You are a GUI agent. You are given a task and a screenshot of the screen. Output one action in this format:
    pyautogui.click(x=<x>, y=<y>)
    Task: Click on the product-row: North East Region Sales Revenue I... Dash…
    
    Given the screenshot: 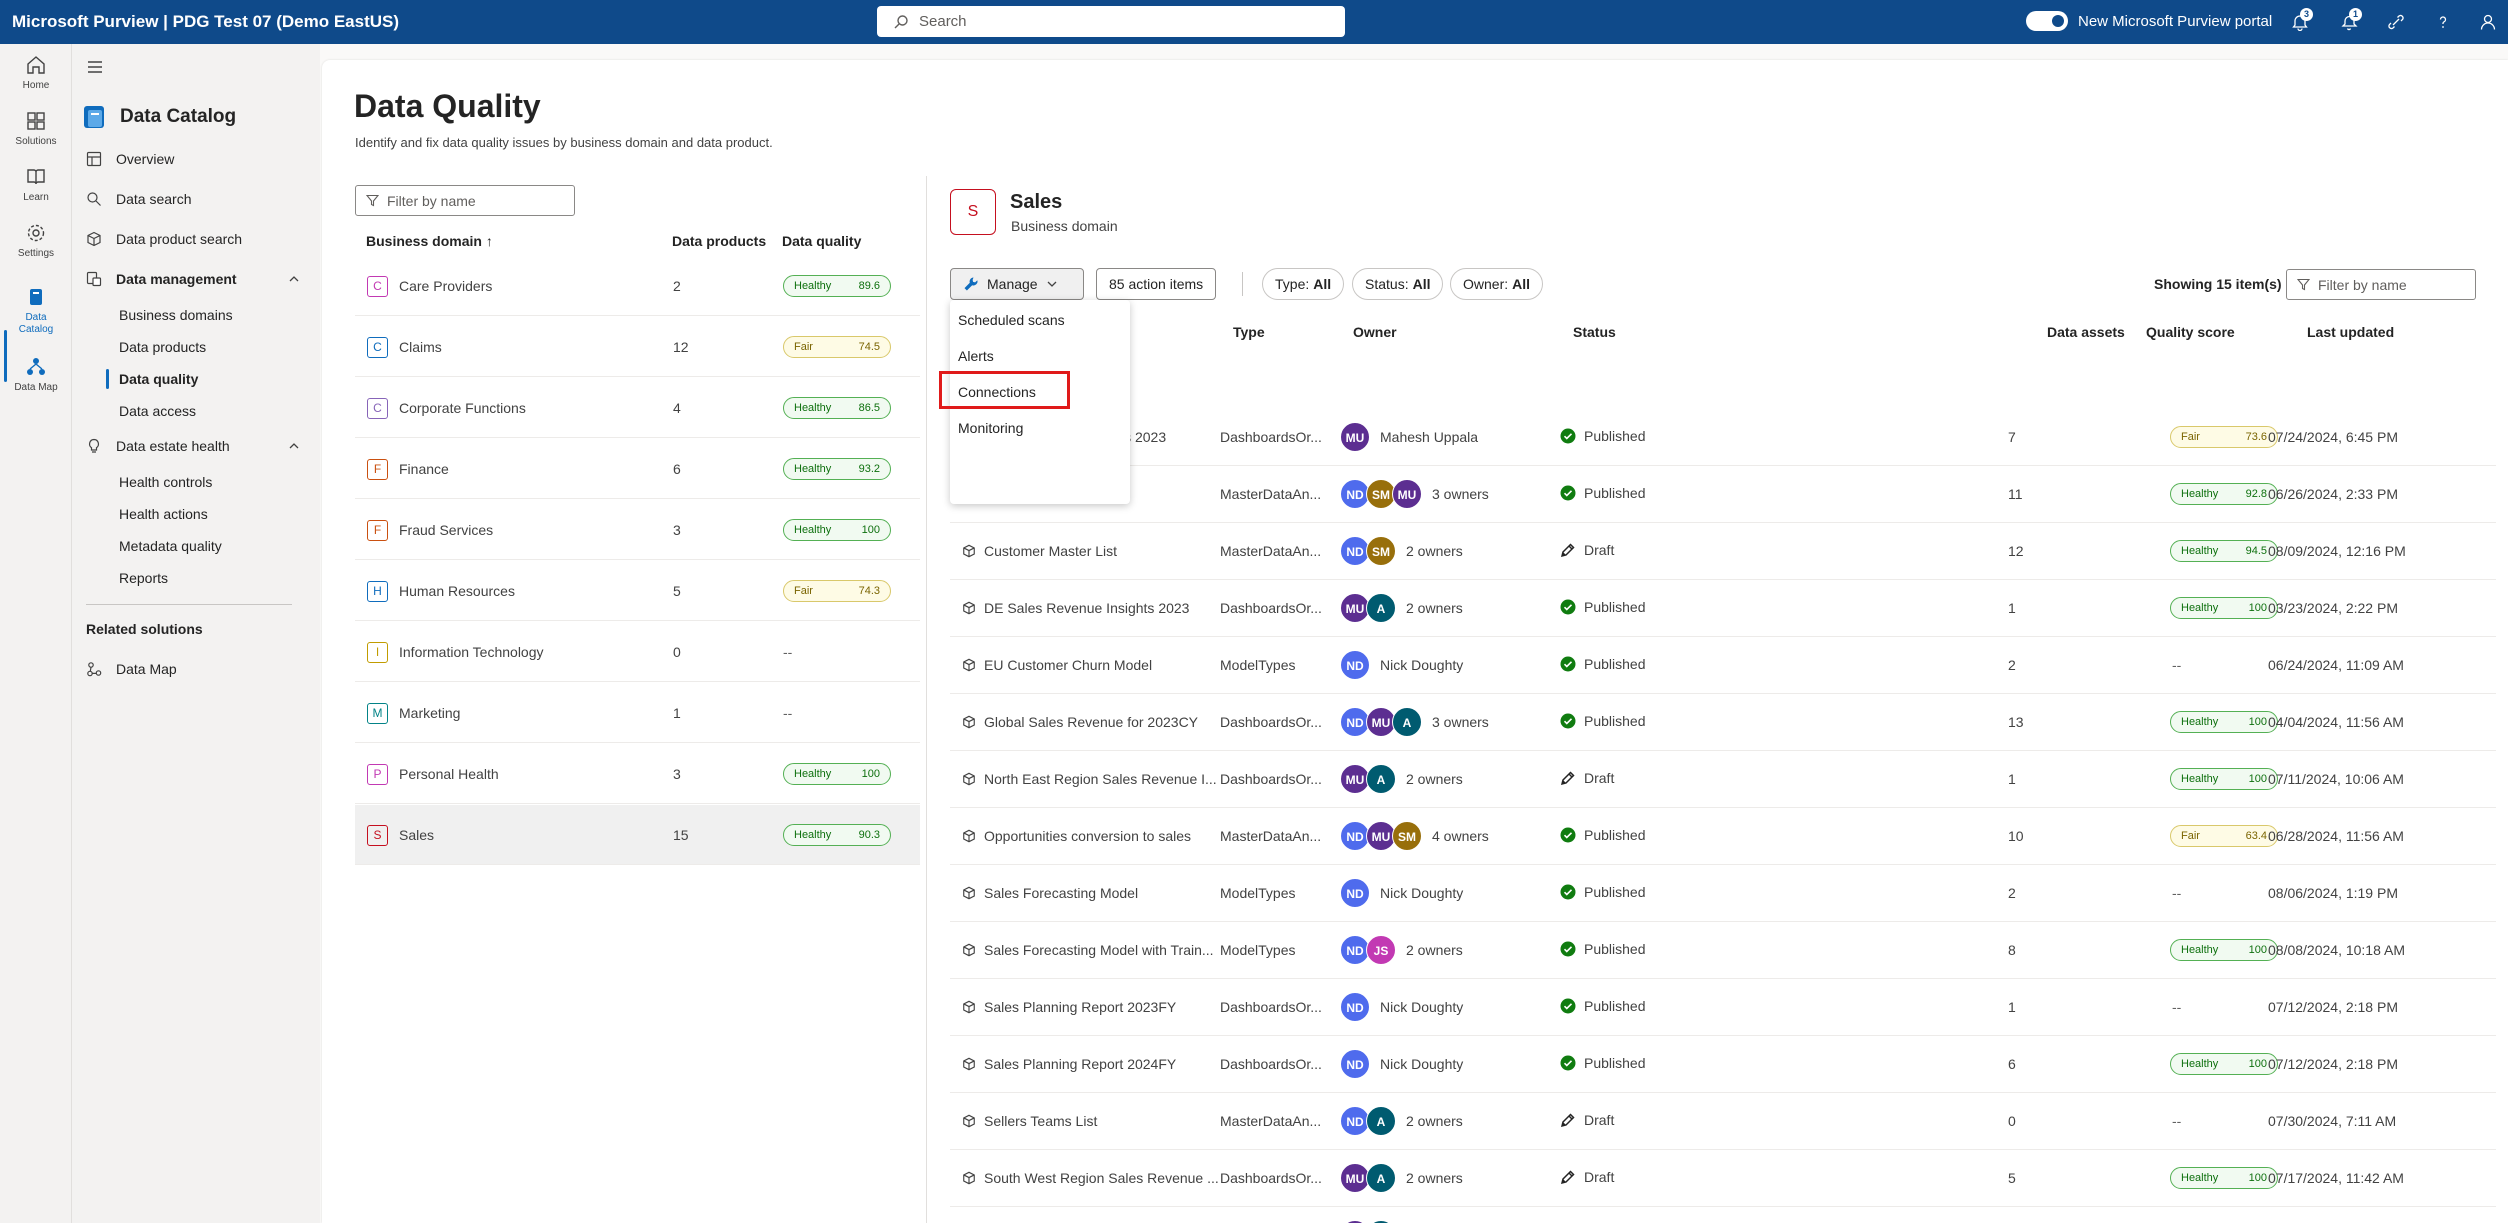 What is the action you would take?
    pyautogui.click(x=1723, y=779)
    